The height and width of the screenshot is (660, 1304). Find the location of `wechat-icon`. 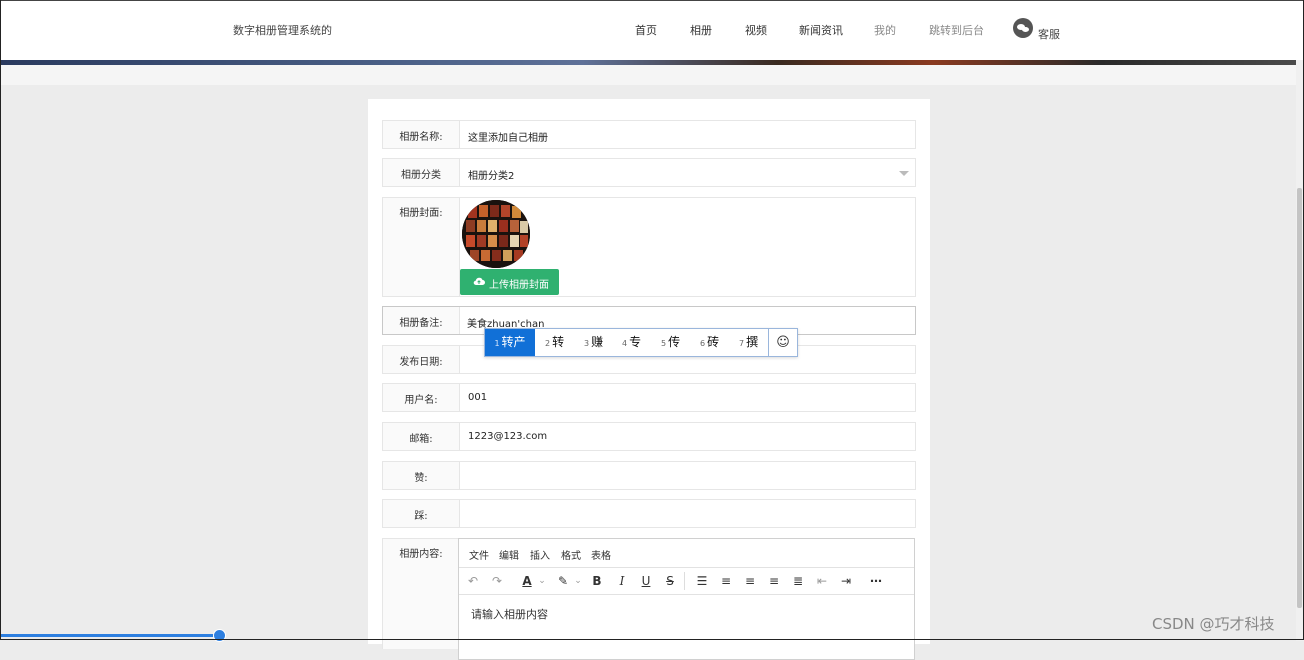

wechat-icon is located at coordinates (1023, 28).